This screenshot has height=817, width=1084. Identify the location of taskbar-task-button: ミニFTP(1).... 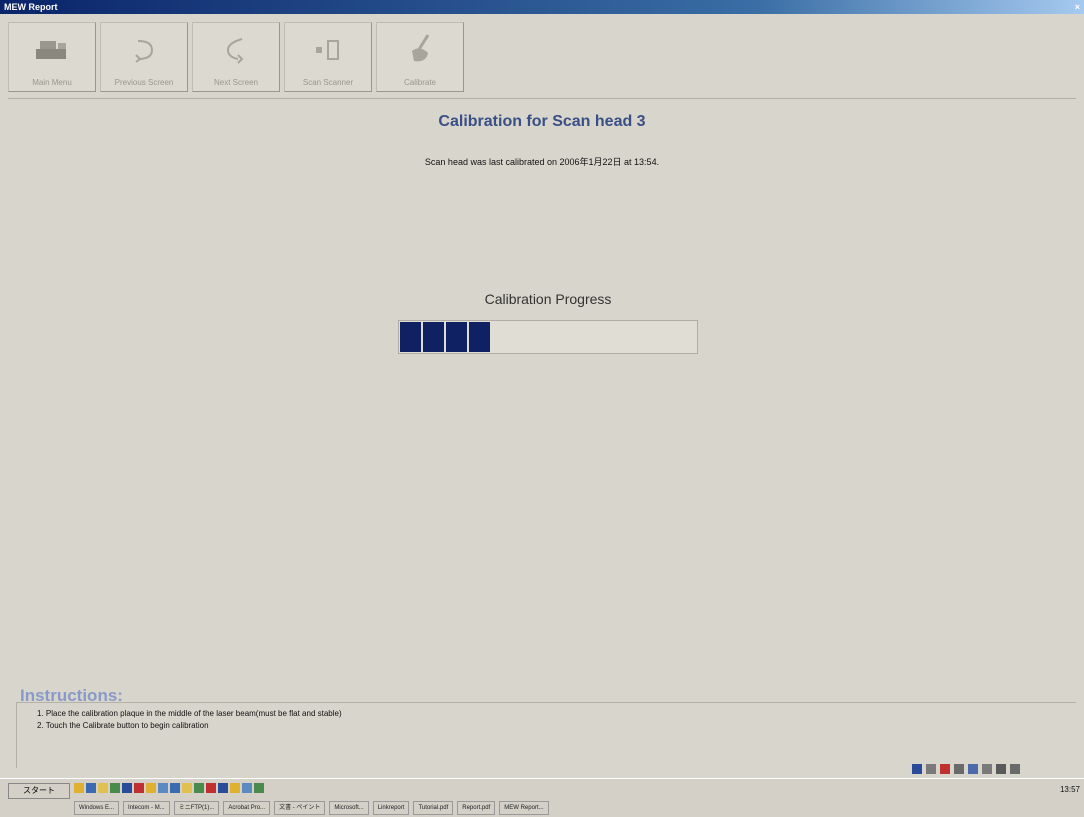
(196, 808).